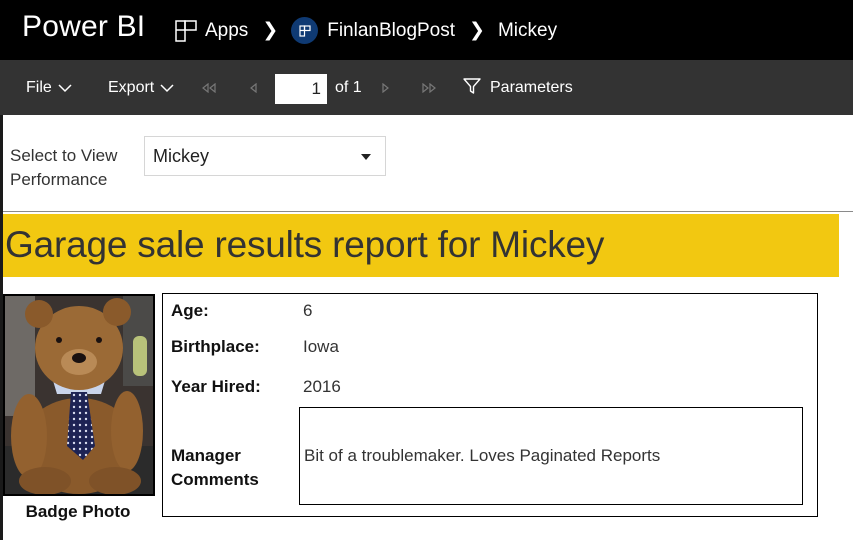  I want to click on selected-value: Mickey, so click(181, 155).